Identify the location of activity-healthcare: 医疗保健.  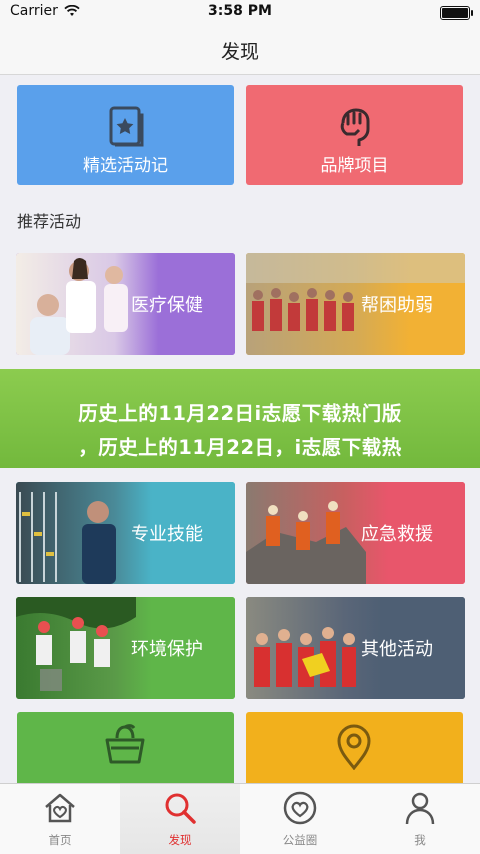
(125, 304).